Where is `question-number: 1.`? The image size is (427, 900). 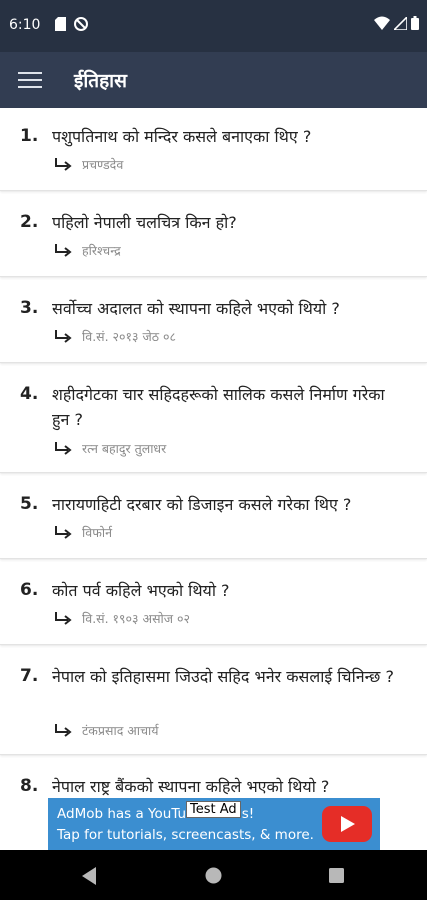
question-number: 1. is located at coordinates (29, 136).